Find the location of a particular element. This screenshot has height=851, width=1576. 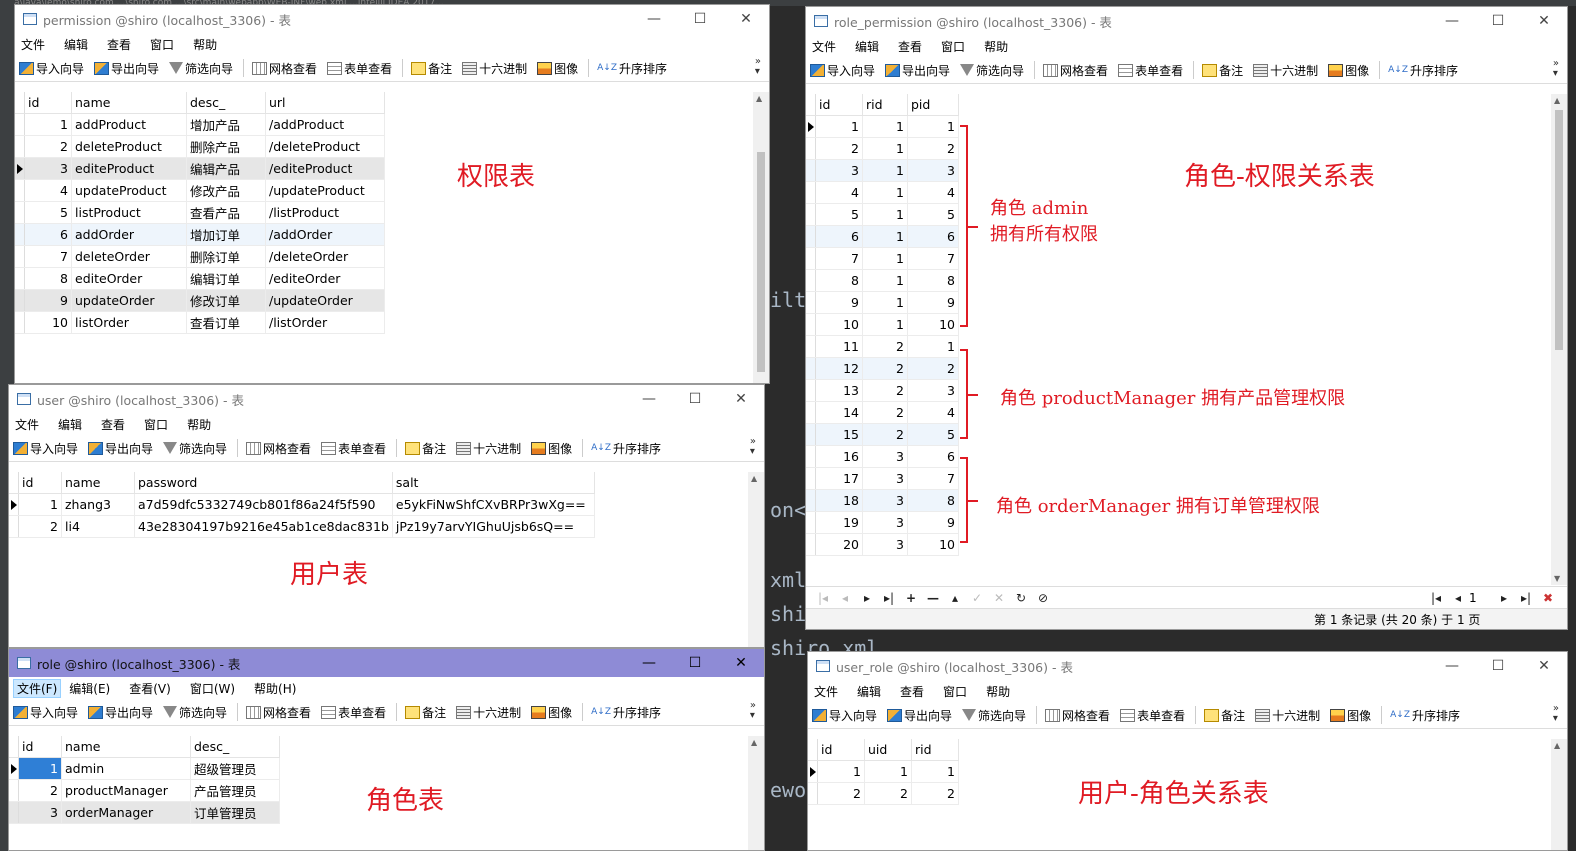

next-record-icon: ▸ is located at coordinates (867, 598).